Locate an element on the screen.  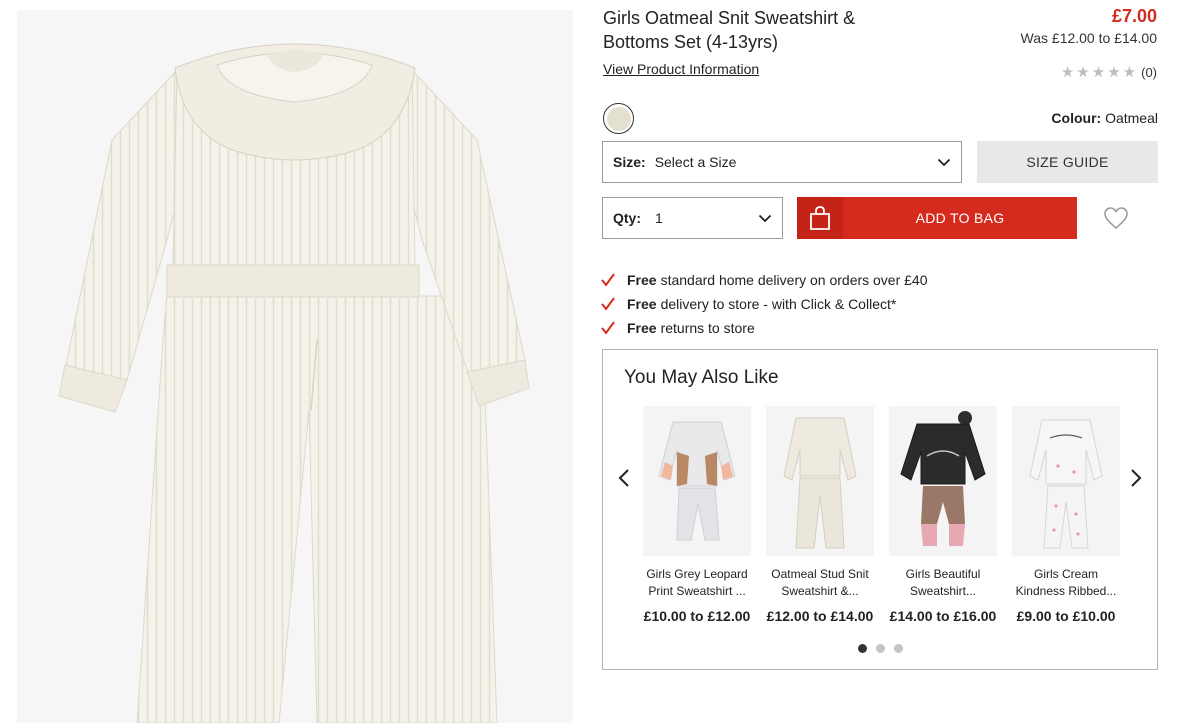
benefit-item: Free returns to store is located at coordinates (764, 328).